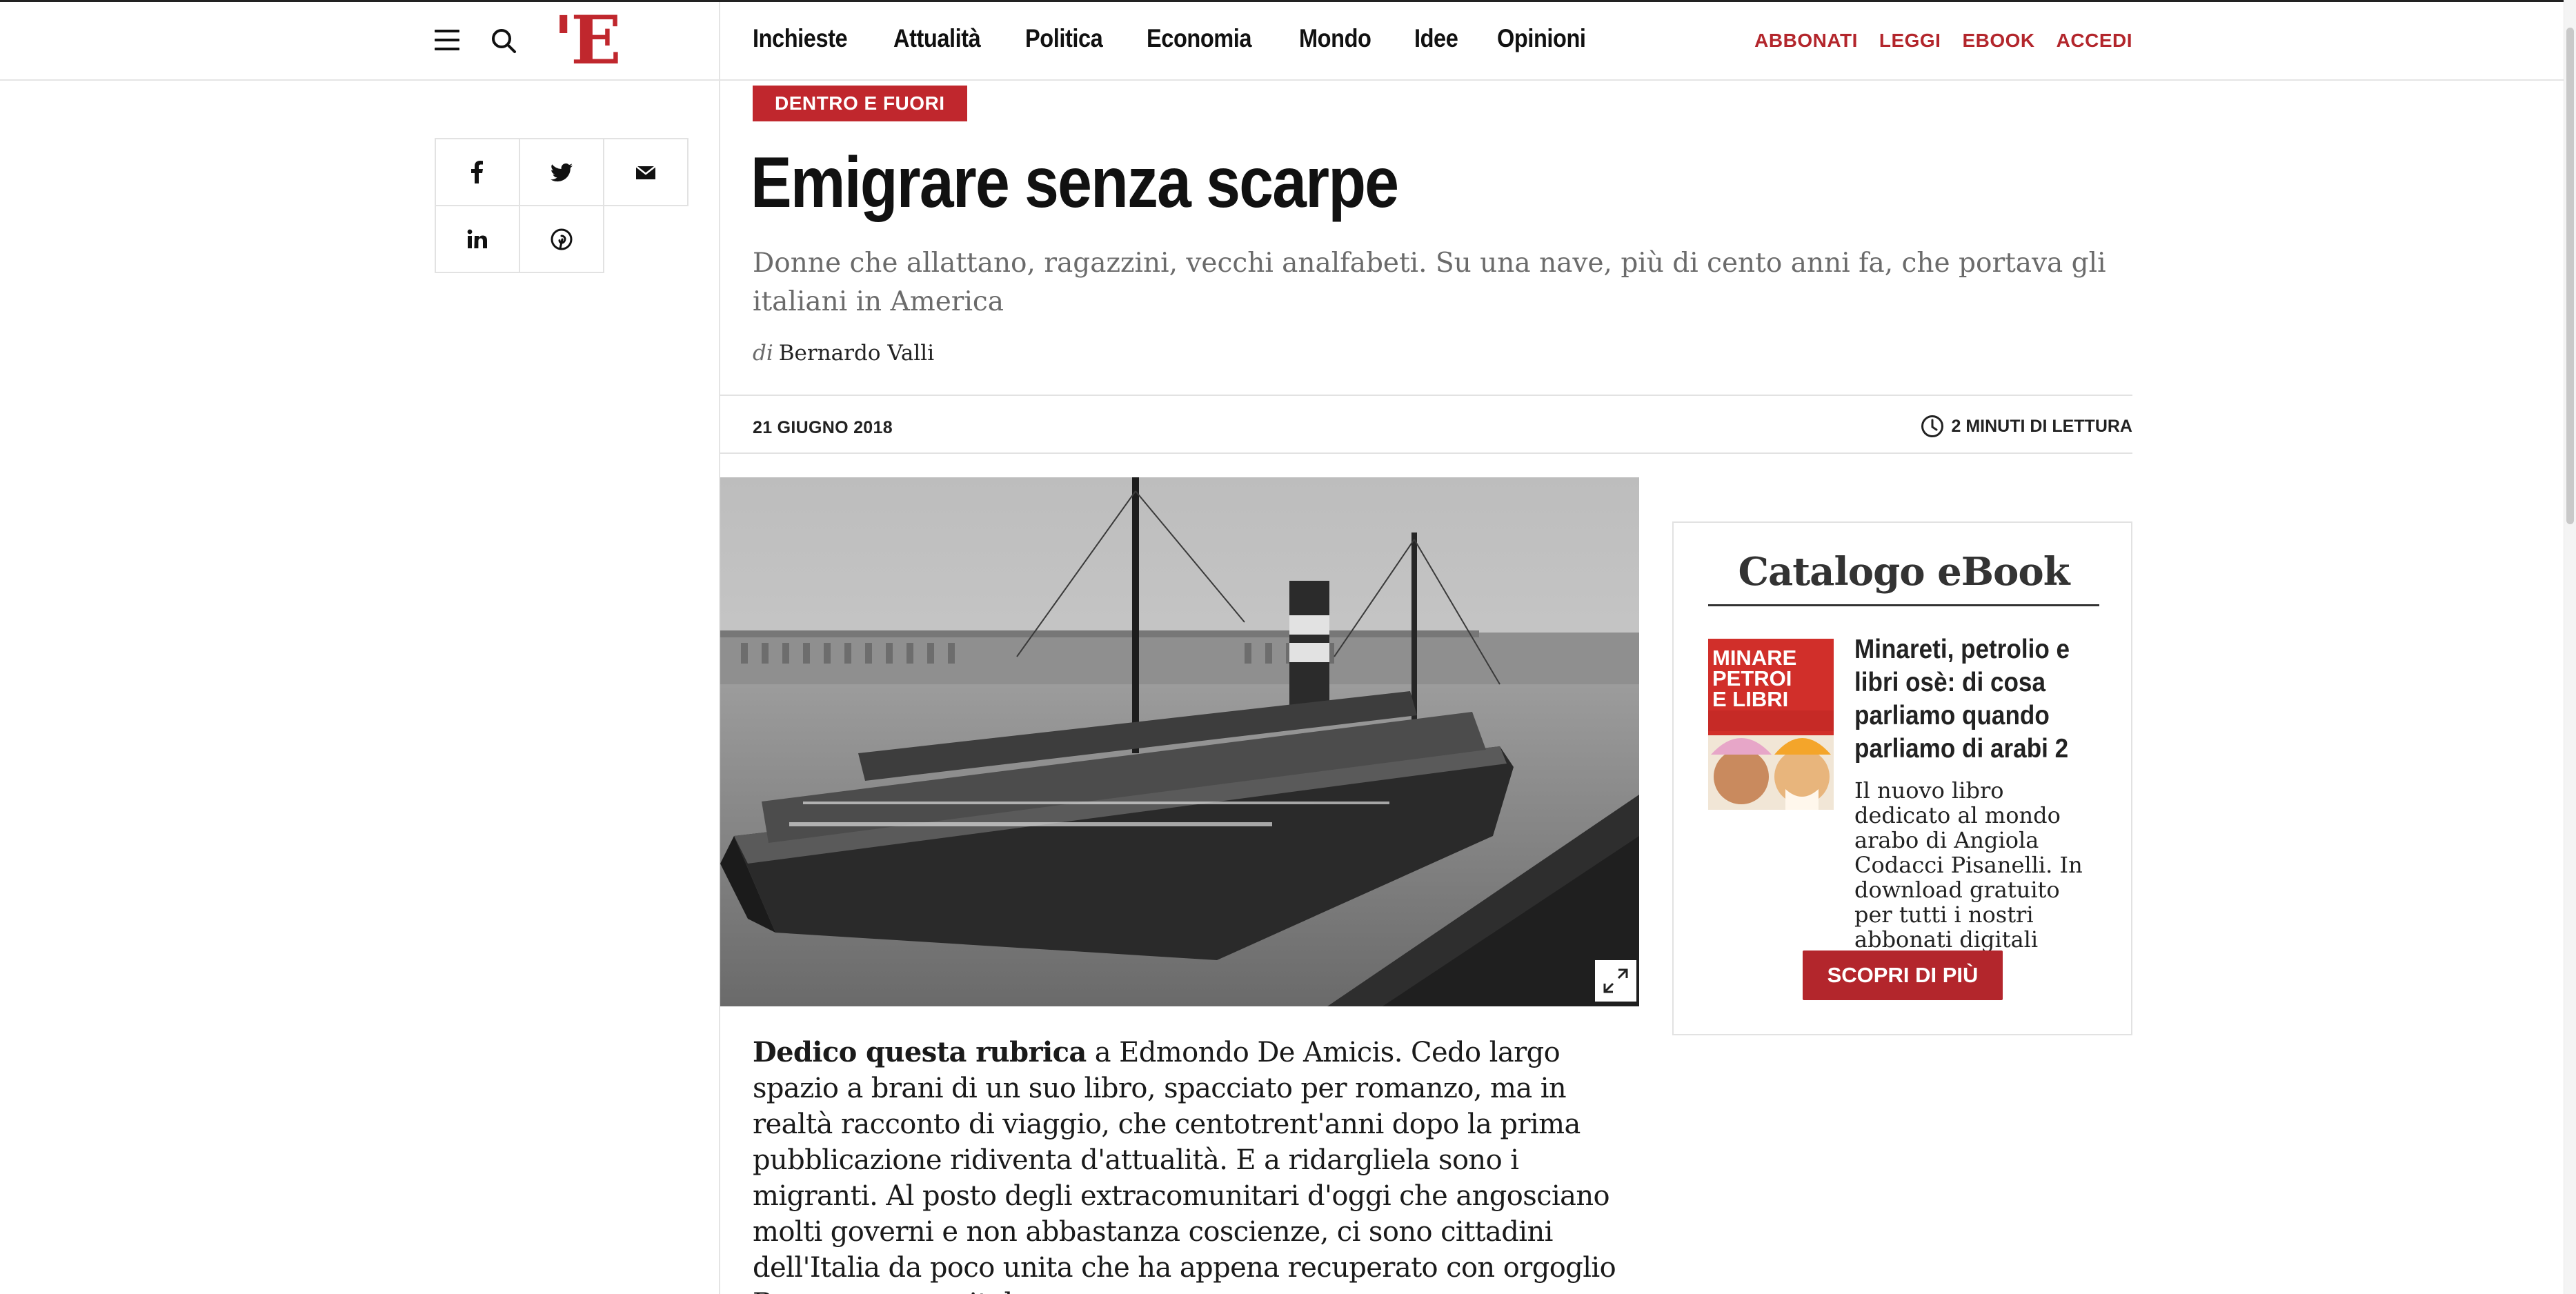 Image resolution: width=2576 pixels, height=1294 pixels. Describe the element at coordinates (2570, 647) in the screenshot. I see `page-scrollbar` at that location.